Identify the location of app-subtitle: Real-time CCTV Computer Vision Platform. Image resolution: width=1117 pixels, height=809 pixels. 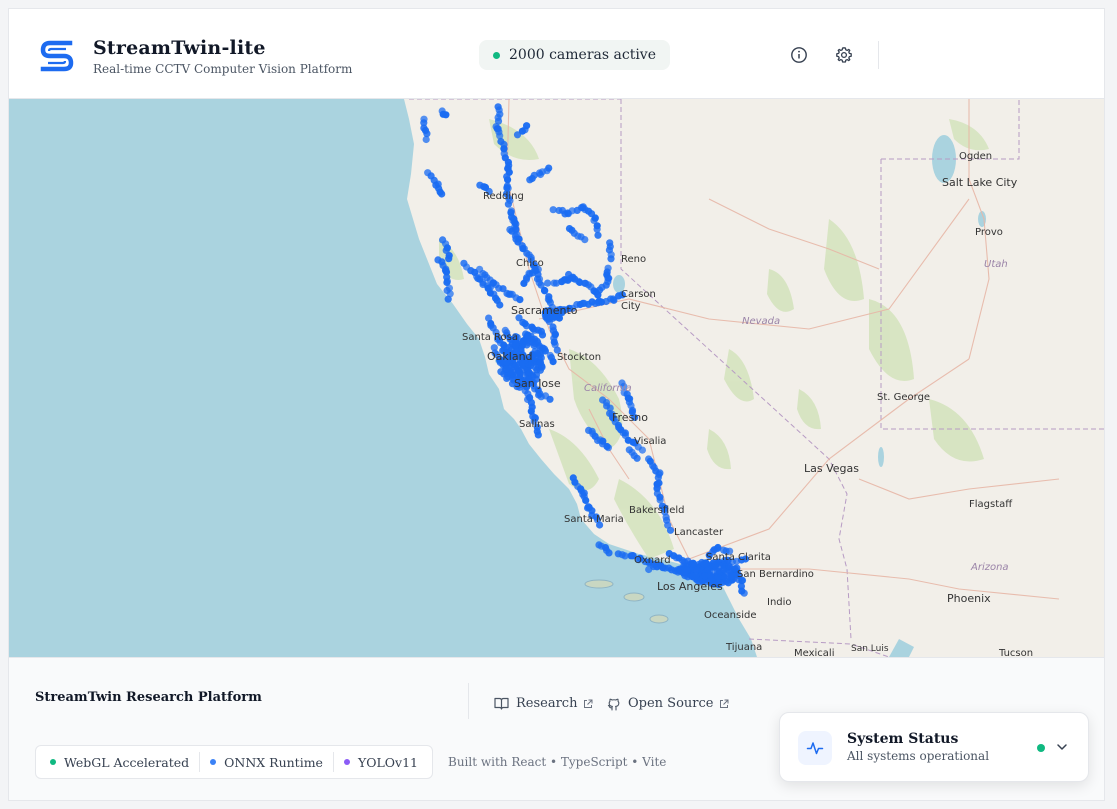
(223, 69).